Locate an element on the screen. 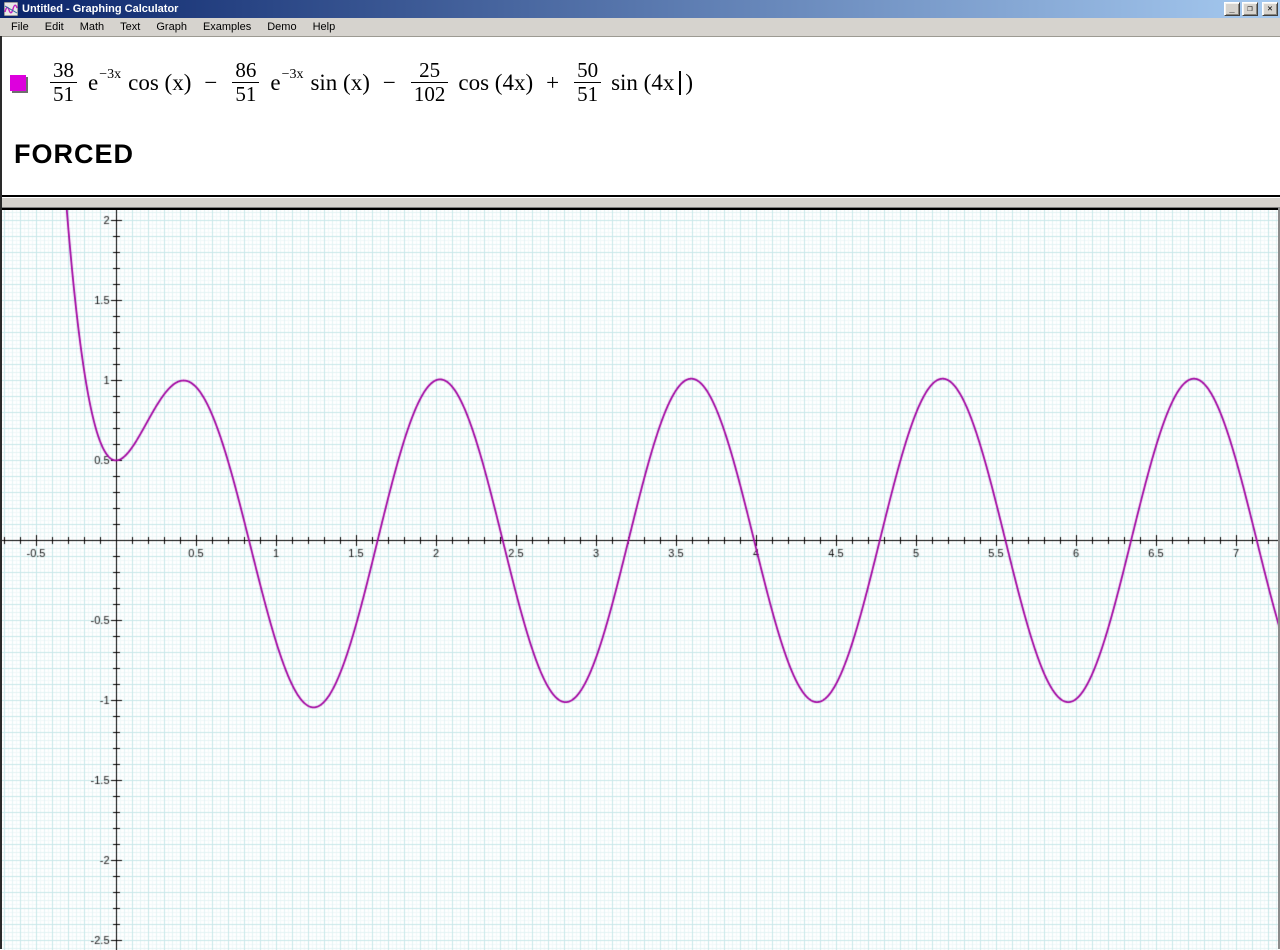 This screenshot has height=950, width=1280. fraction-term: 86 51 is located at coordinates (246, 82).